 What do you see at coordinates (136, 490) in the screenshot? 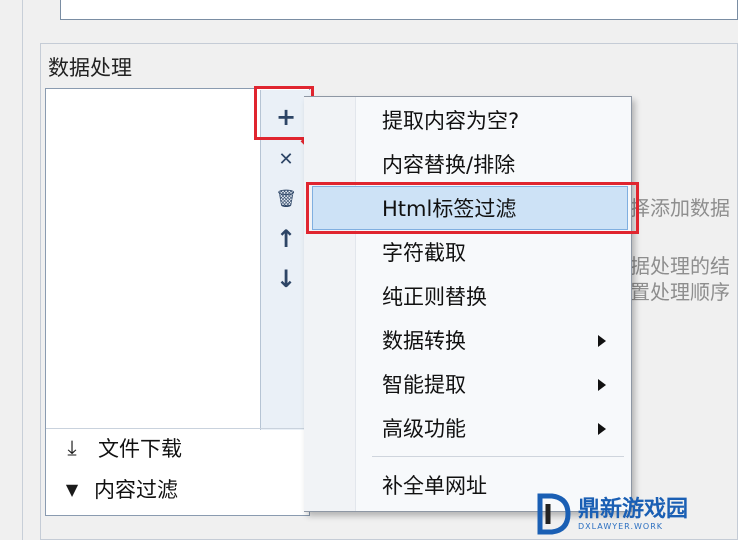
I see `list-item-label: 内容过滤` at bounding box center [136, 490].